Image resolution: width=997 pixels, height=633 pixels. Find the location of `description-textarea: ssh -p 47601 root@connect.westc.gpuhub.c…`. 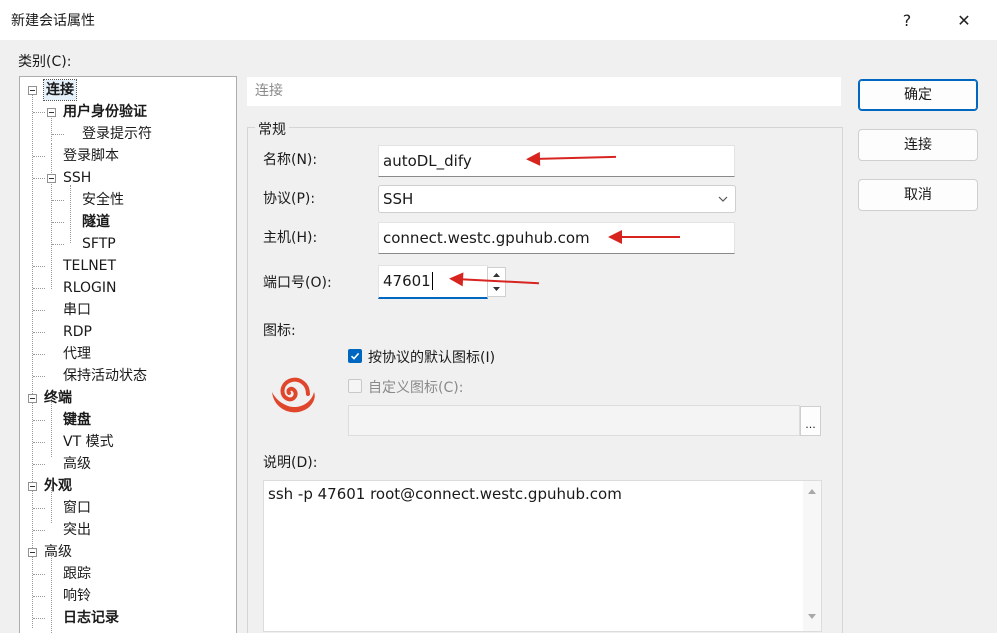

description-textarea: ssh -p 47601 root@connect.westc.gpuhub.c… is located at coordinates (542, 556).